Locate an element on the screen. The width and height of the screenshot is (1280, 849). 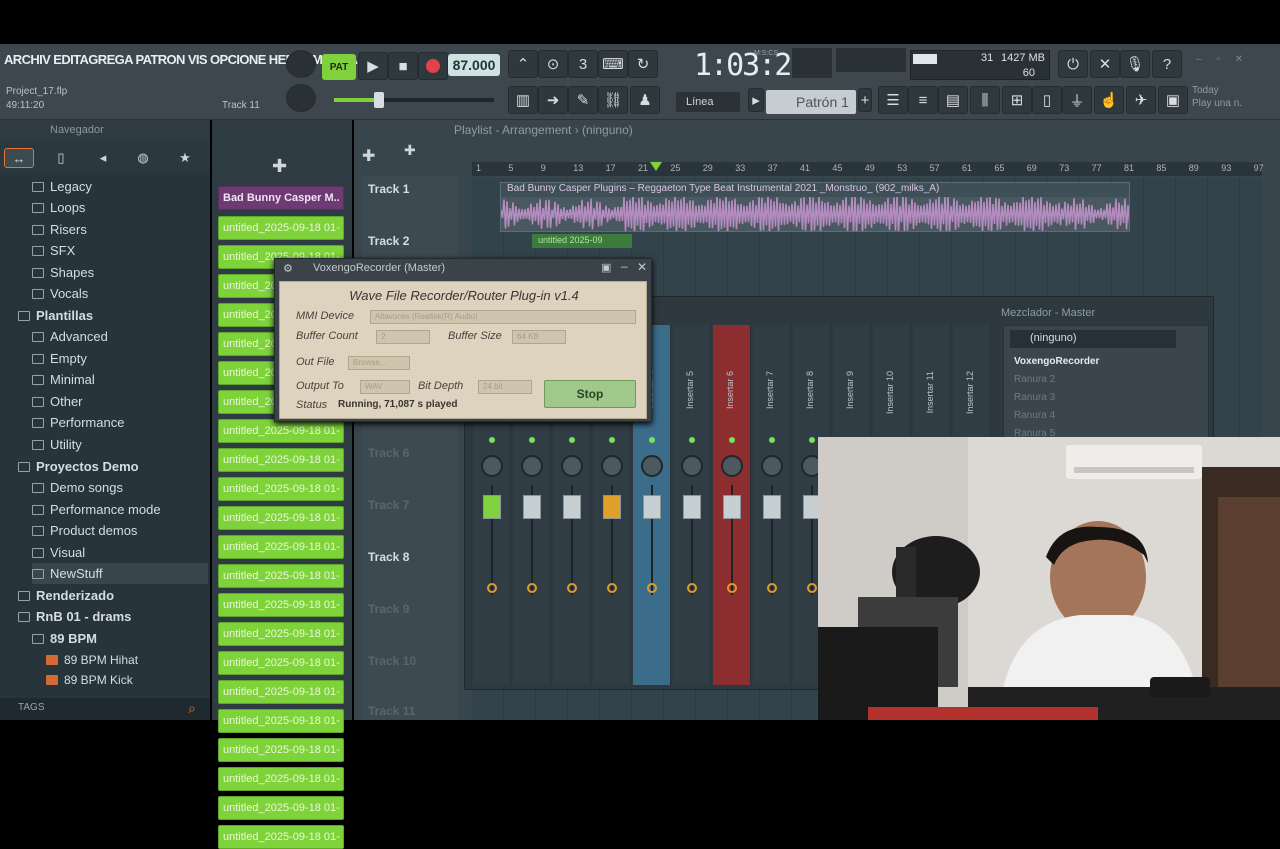
master-slider-handle is located at coordinates (379, 100).